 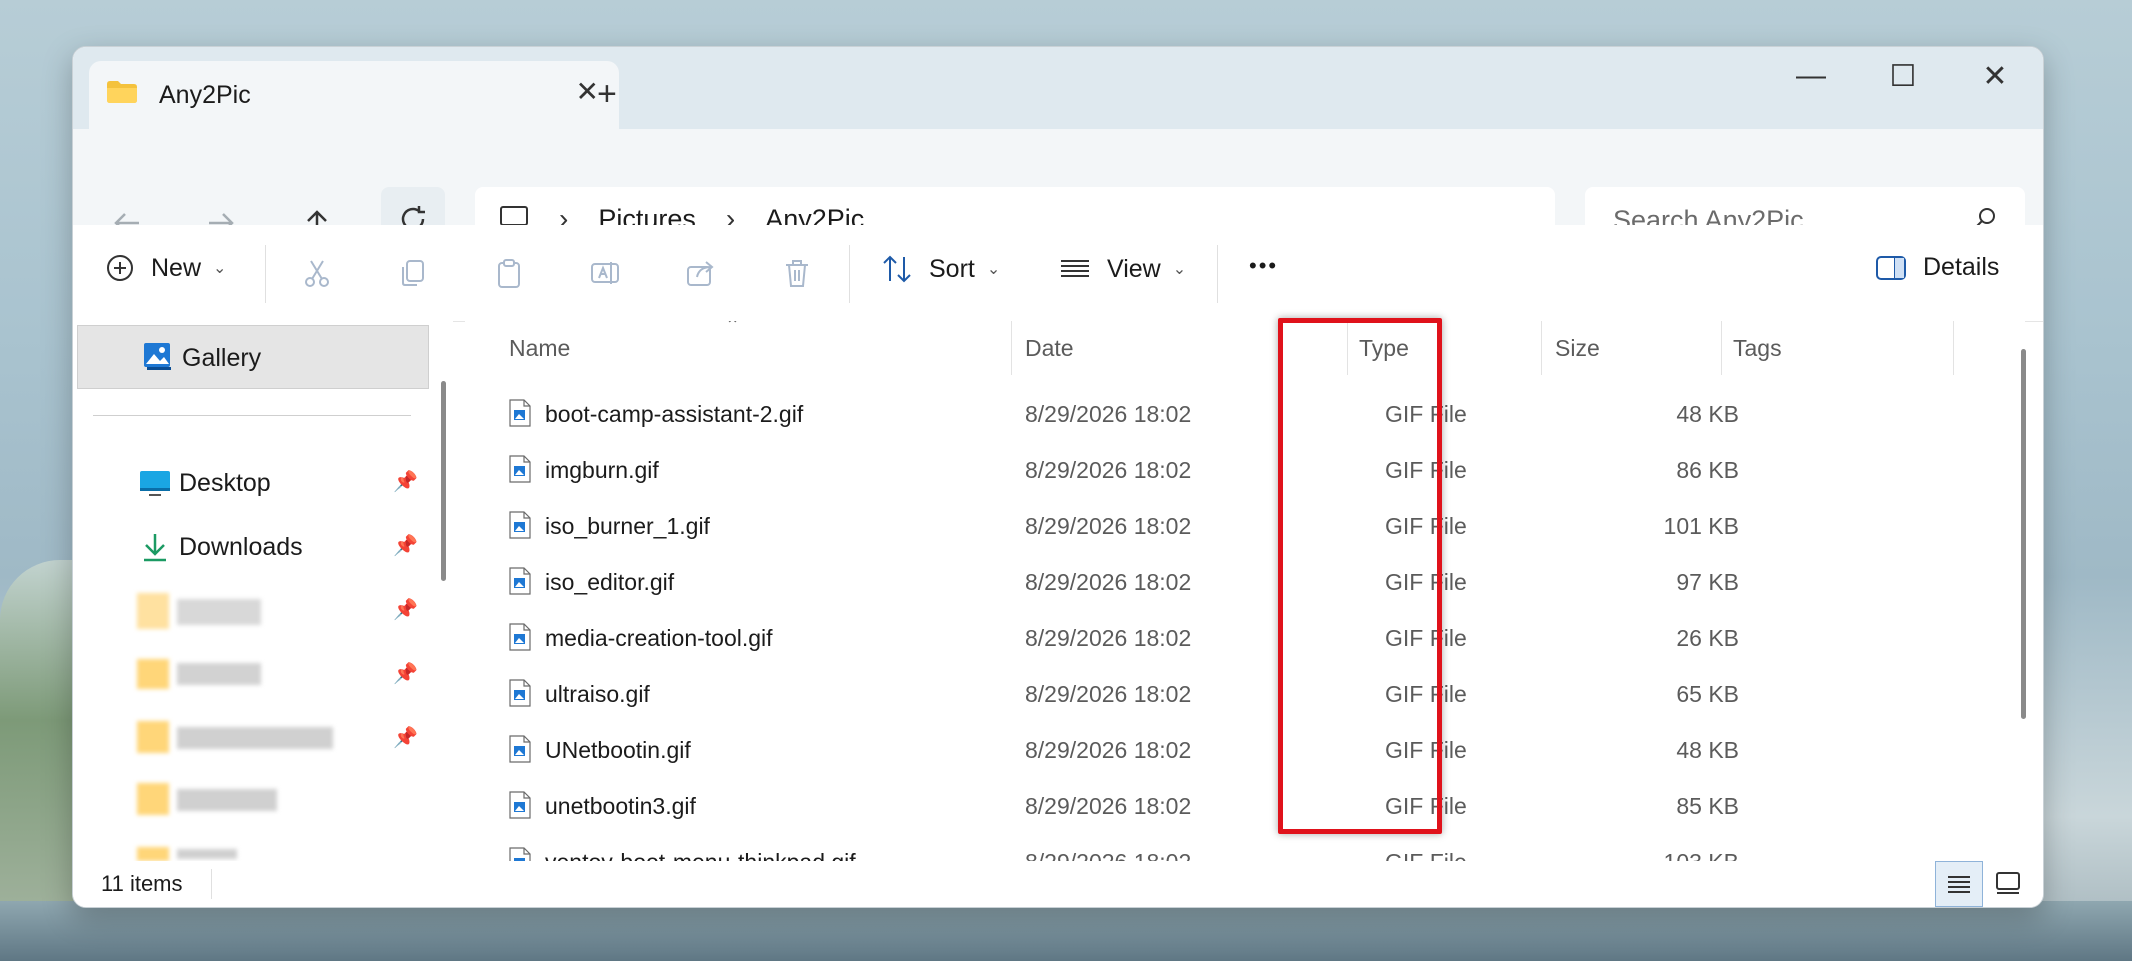 What do you see at coordinates (1134, 268) in the screenshot?
I see `view-label: View` at bounding box center [1134, 268].